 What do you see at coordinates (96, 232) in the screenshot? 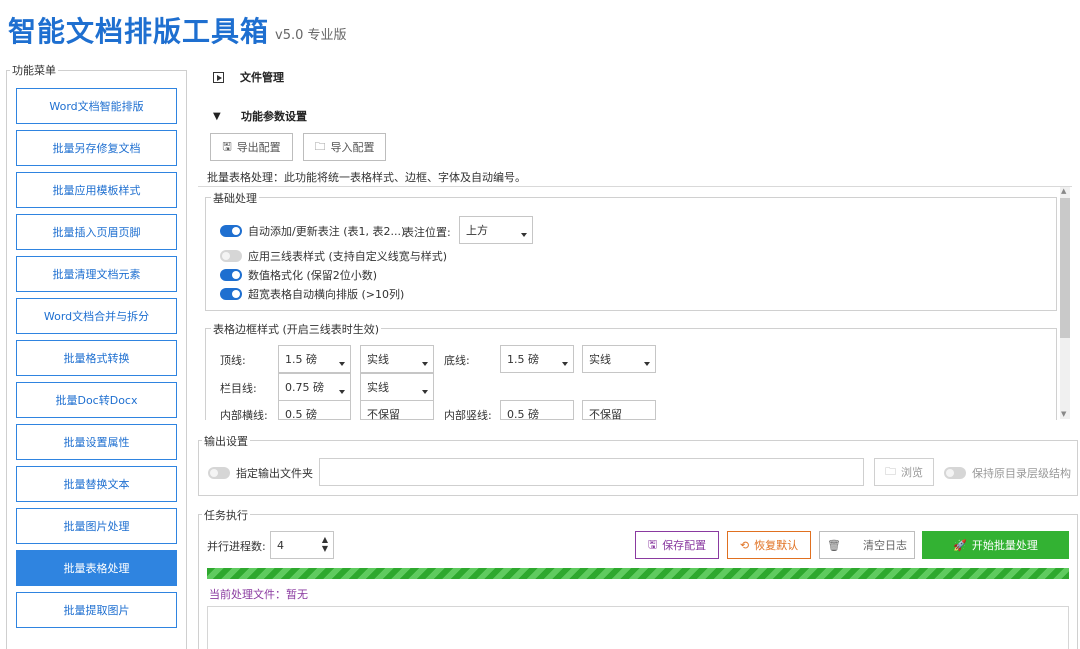
I see `sidebar-item-header-footer: 批量插入页眉页脚` at bounding box center [96, 232].